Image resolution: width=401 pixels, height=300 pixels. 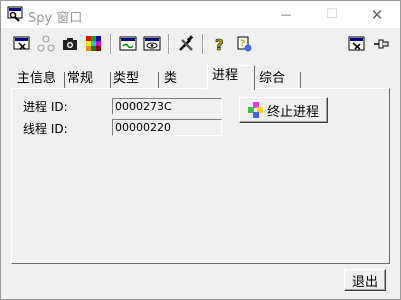 I want to click on tab-main-info: 主信息, so click(x=41, y=79).